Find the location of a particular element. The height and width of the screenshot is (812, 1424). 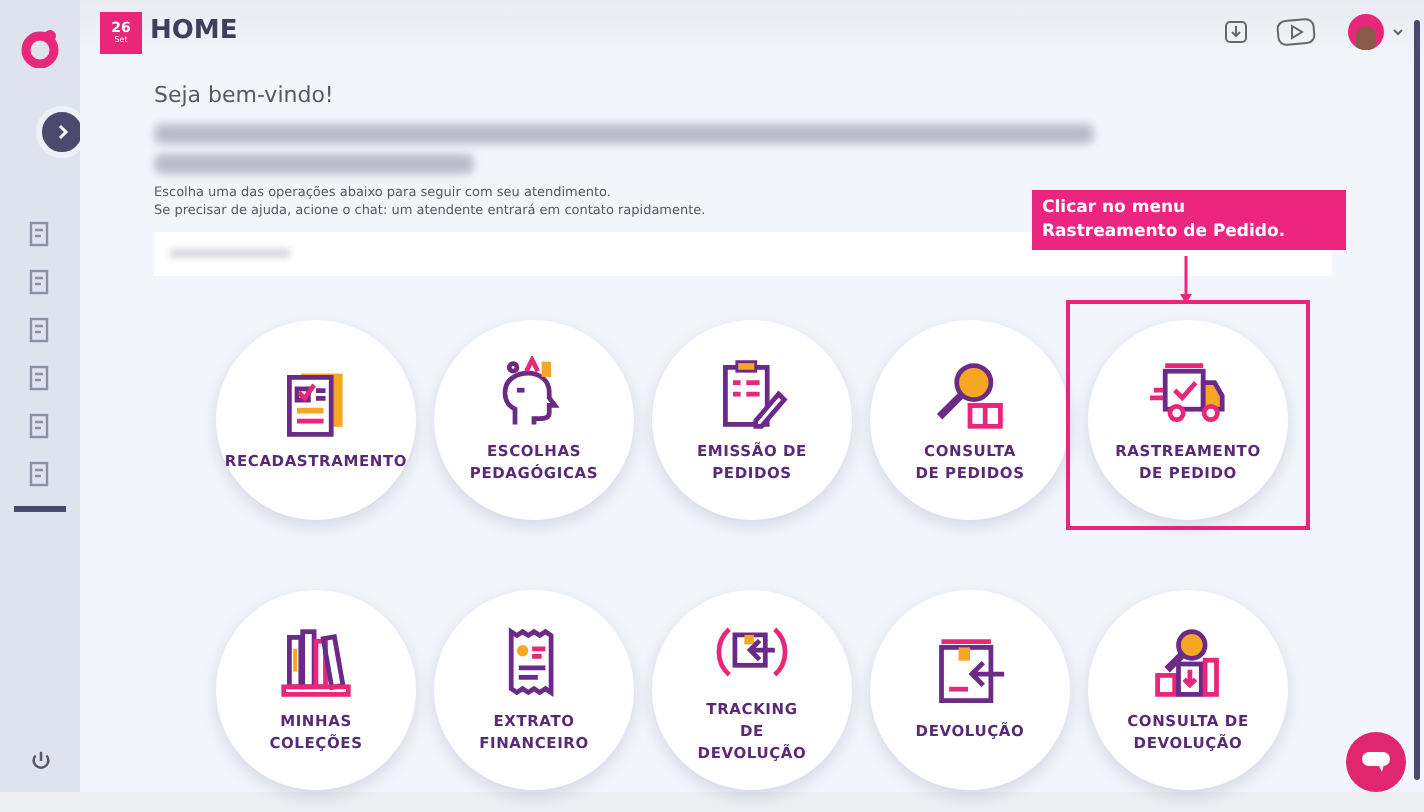

books-icon is located at coordinates (316, 663).